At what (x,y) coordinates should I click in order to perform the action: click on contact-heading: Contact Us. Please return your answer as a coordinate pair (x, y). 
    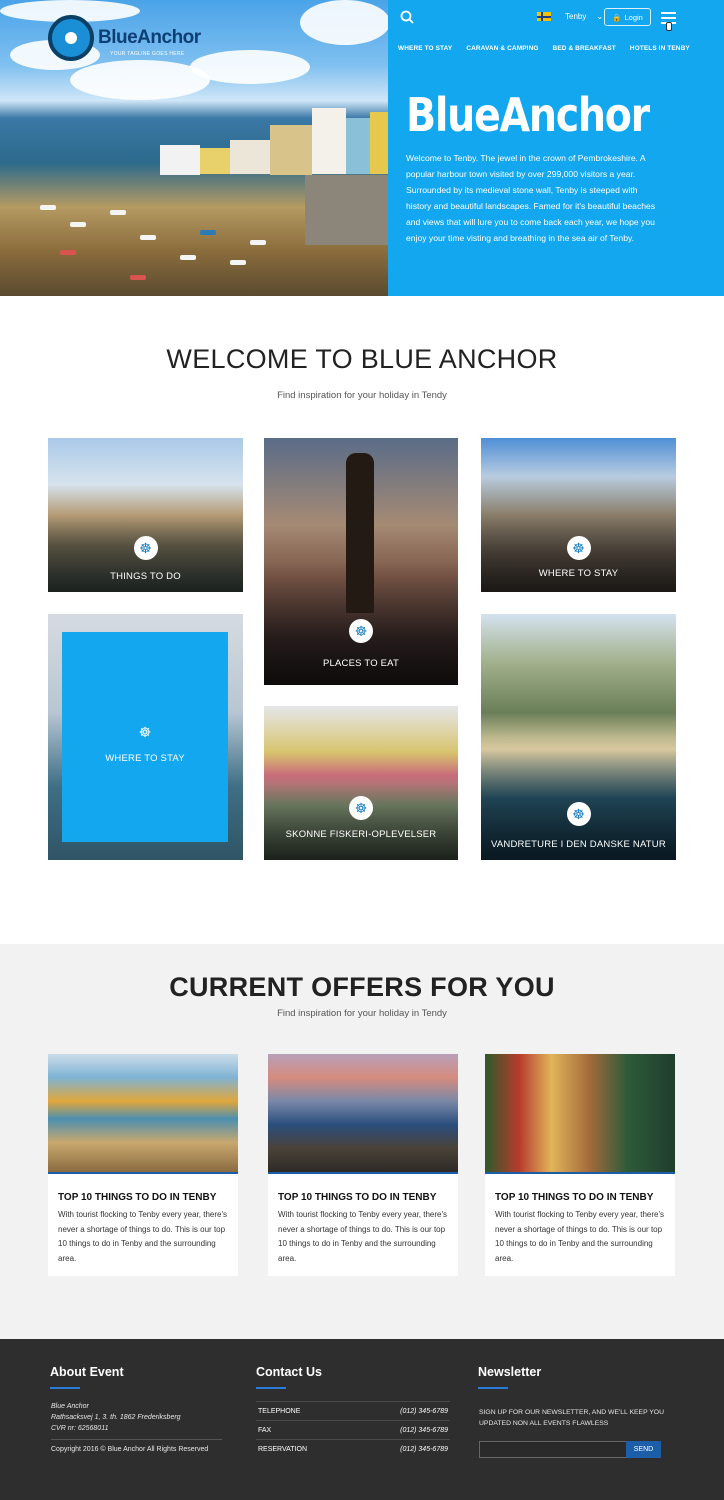
    Looking at the image, I should click on (289, 1372).